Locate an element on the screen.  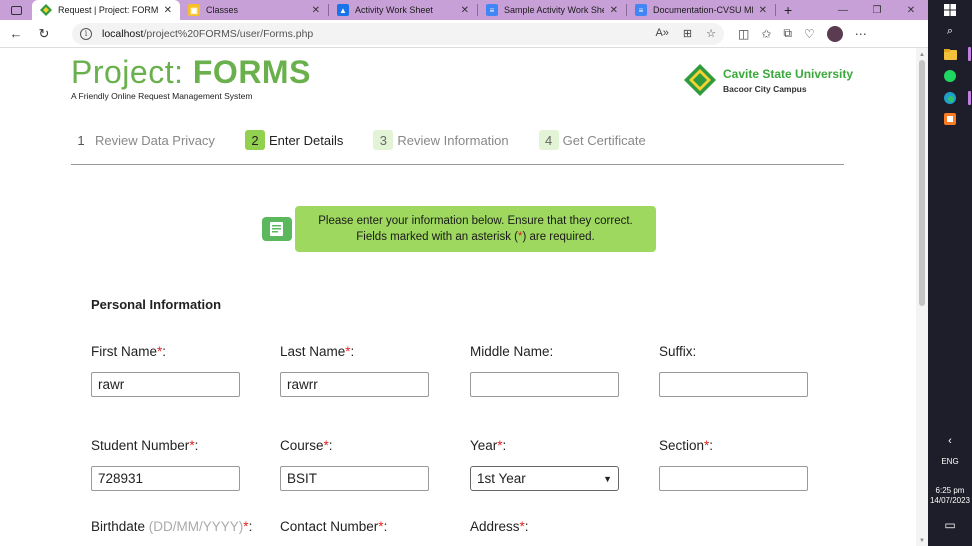
last-name-input: rawrr is located at coordinates (354, 384).